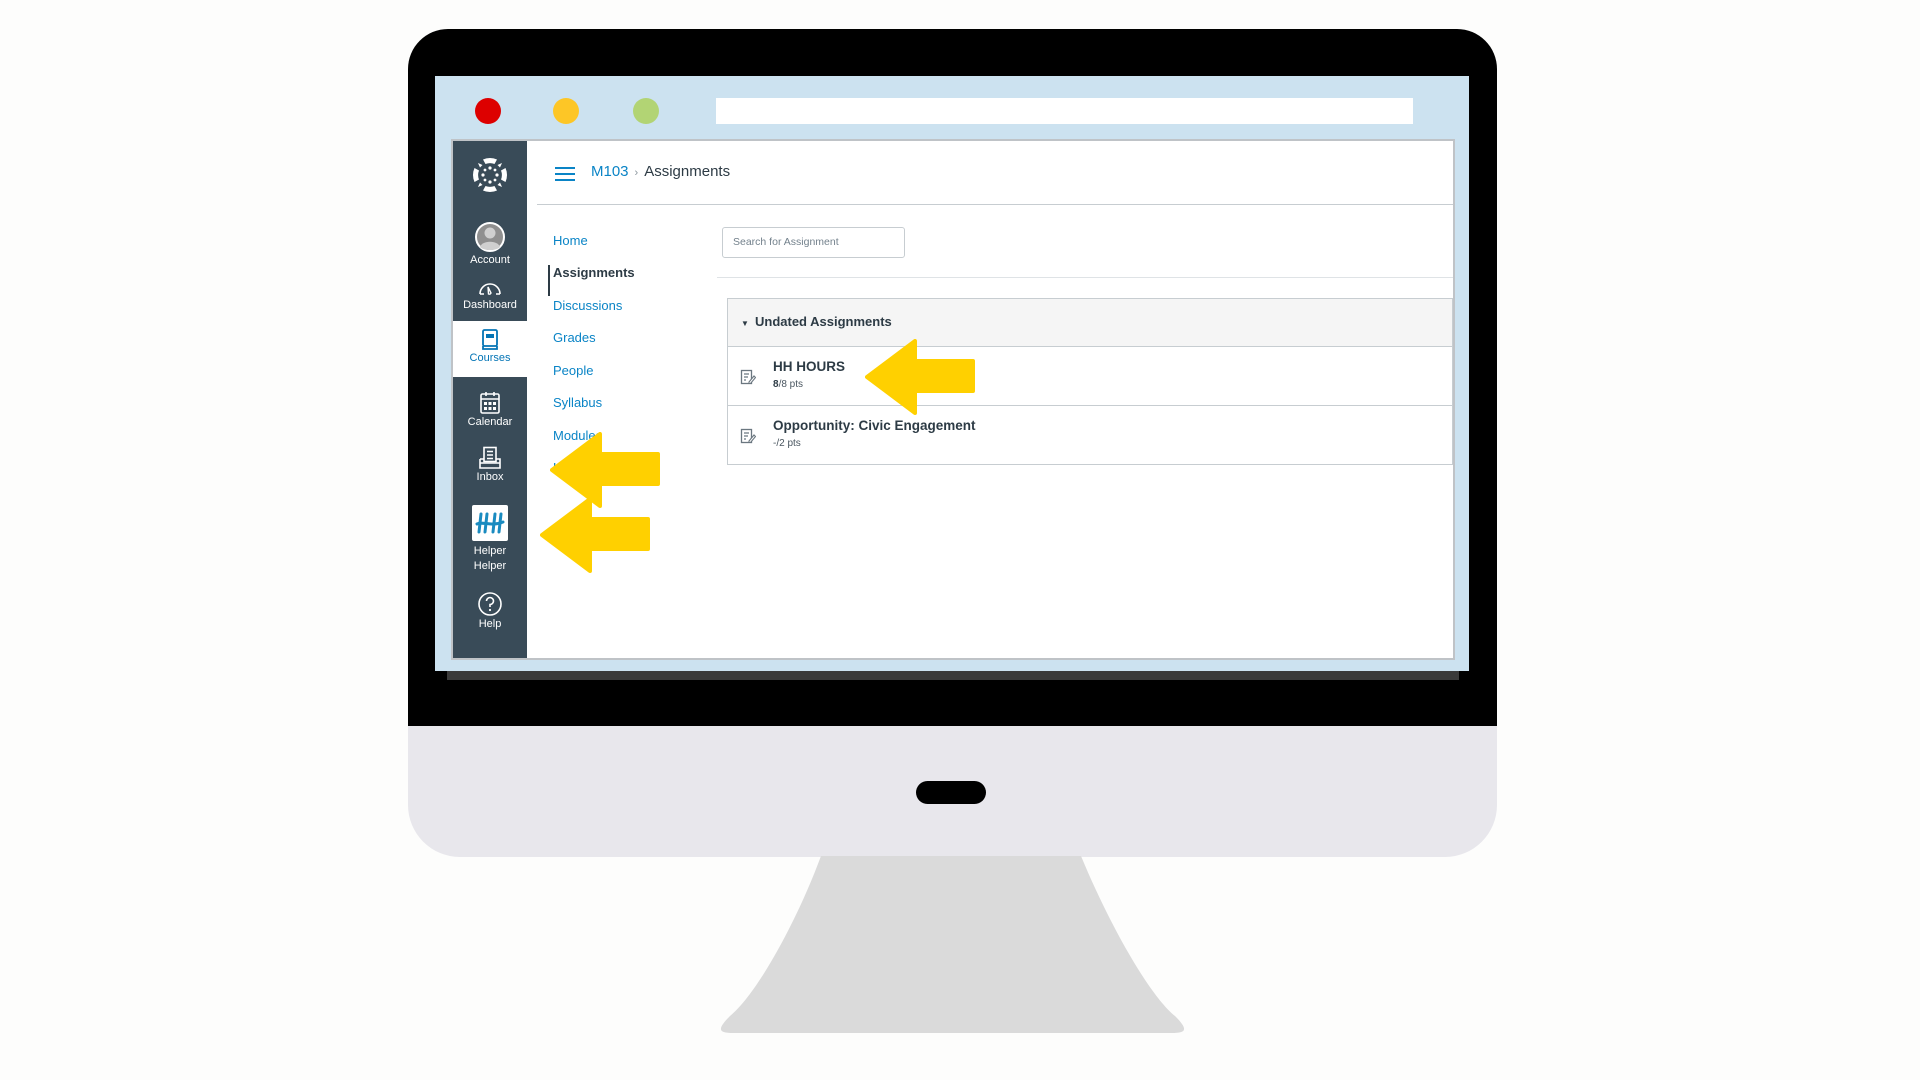  What do you see at coordinates (577, 402) in the screenshot?
I see `course-nav-syllabus: Syllabus` at bounding box center [577, 402].